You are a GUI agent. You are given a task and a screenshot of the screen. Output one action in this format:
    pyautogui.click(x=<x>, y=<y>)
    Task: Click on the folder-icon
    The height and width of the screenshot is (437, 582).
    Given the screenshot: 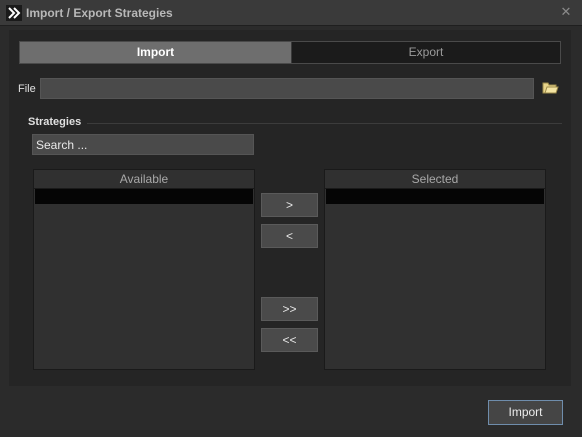 What is the action you would take?
    pyautogui.click(x=550, y=88)
    